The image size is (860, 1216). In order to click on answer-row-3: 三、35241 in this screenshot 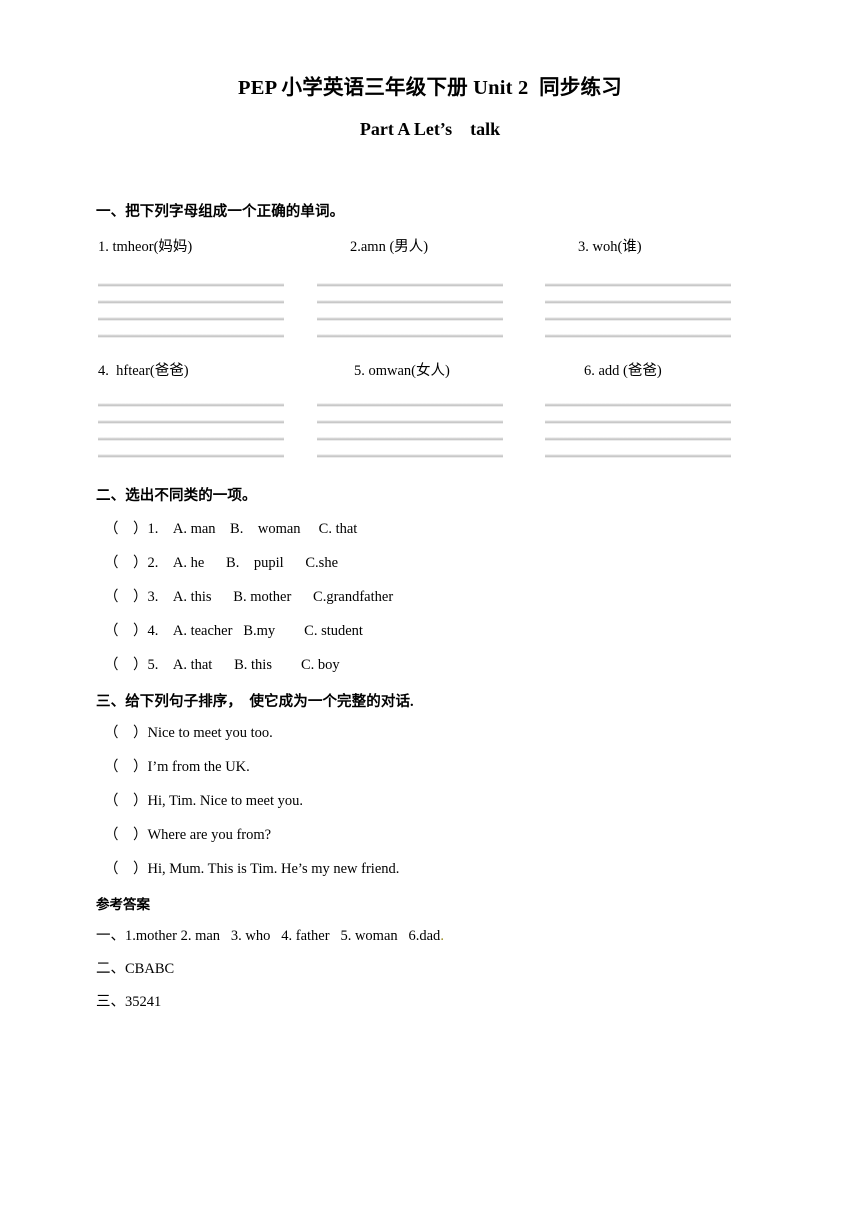, I will do `click(129, 1002)`.